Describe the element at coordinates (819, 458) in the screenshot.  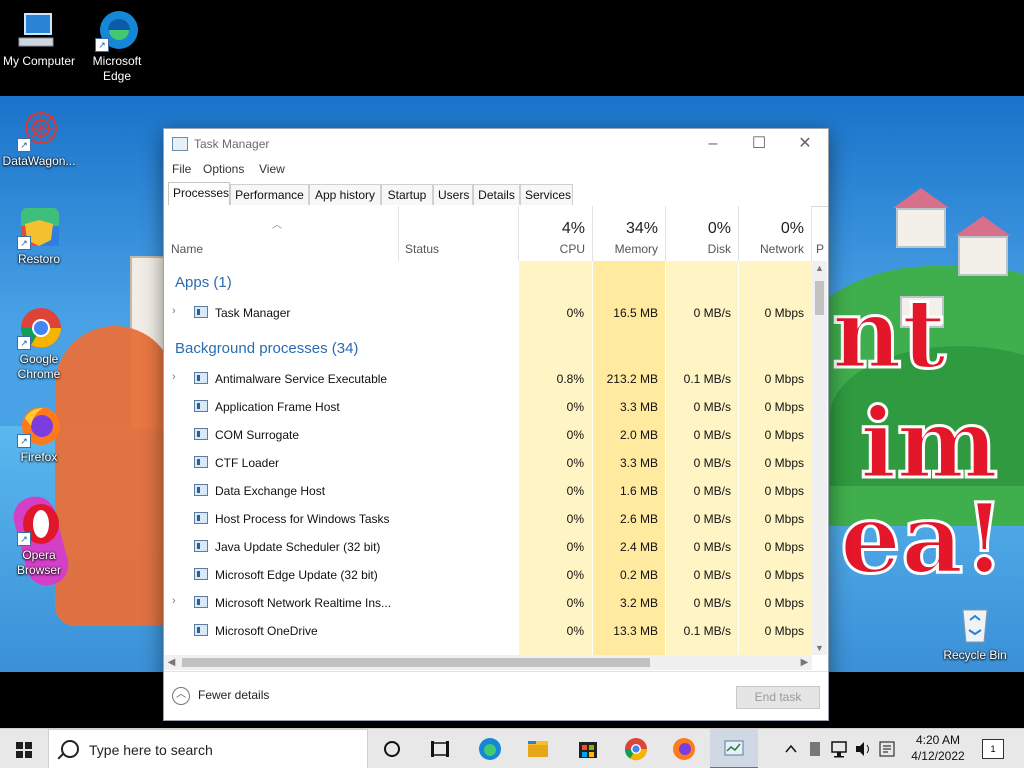
I see `vertical-scrollbar: ▲ ▼` at that location.